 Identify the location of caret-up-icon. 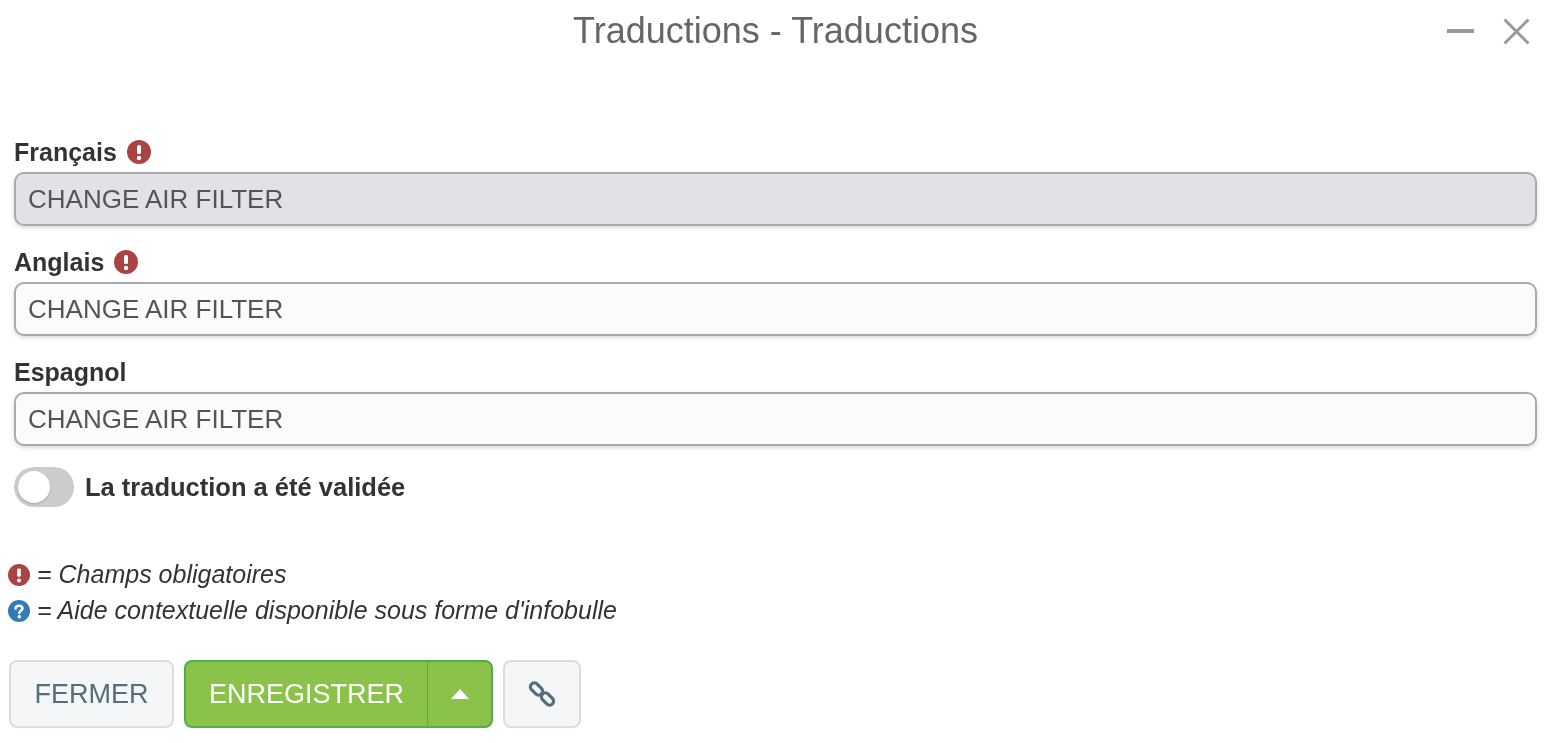
(459, 694).